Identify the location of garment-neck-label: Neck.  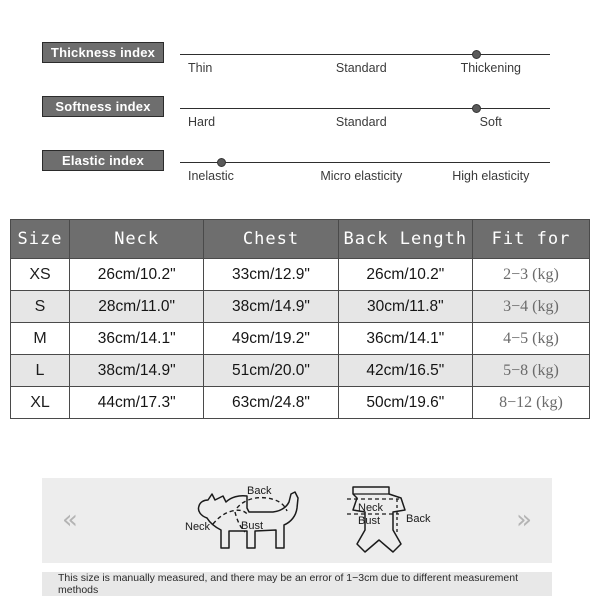
(371, 508).